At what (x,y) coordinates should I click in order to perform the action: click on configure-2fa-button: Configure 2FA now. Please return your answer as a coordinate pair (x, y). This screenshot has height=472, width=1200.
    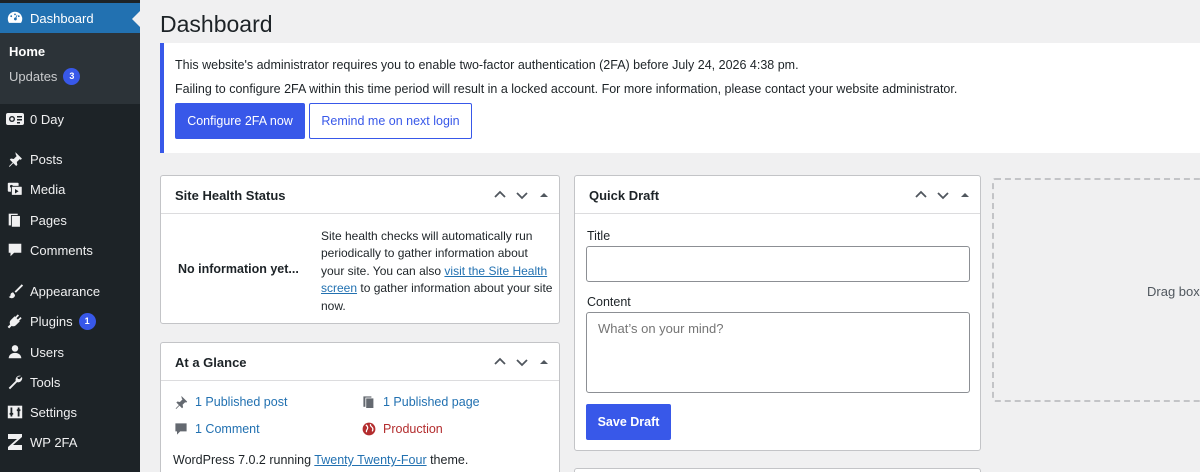
    Looking at the image, I should click on (240, 121).